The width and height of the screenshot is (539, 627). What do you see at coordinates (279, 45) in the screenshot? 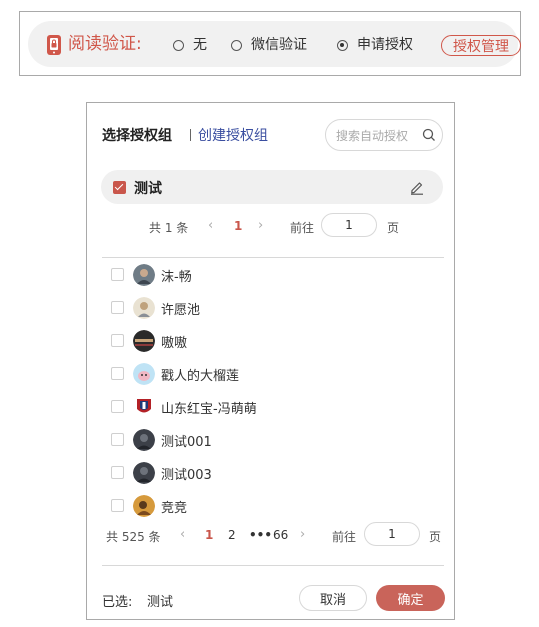
I see `radio-wechat-label: 微信验证` at bounding box center [279, 45].